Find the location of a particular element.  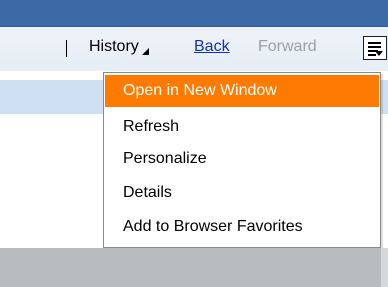

history-label: History is located at coordinates (114, 46).